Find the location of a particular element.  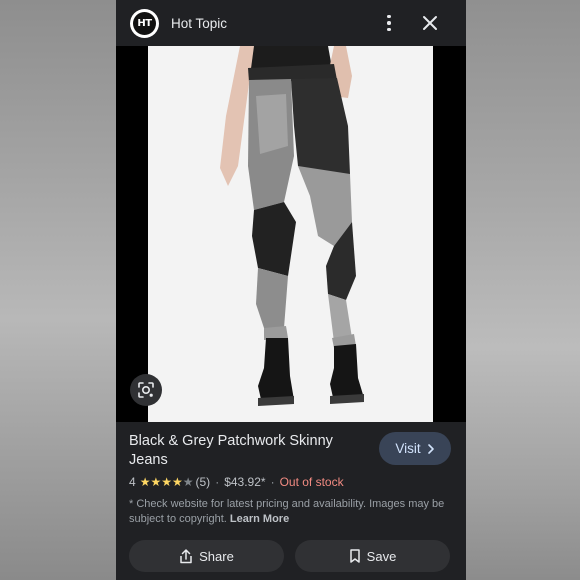

visit-label: Visit is located at coordinates (408, 448).